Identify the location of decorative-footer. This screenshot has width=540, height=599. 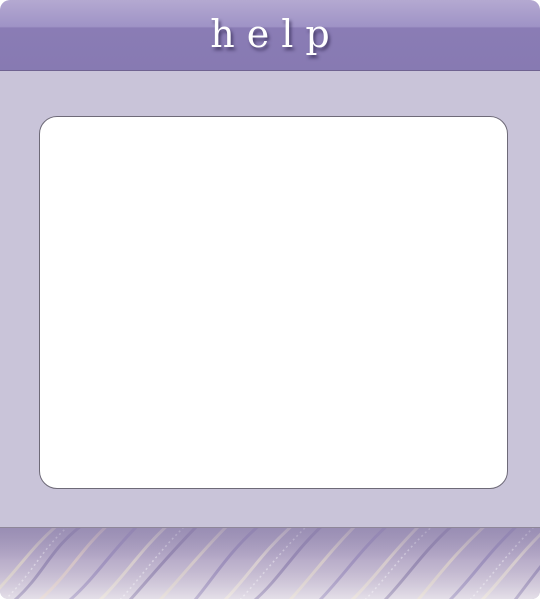
(270, 563).